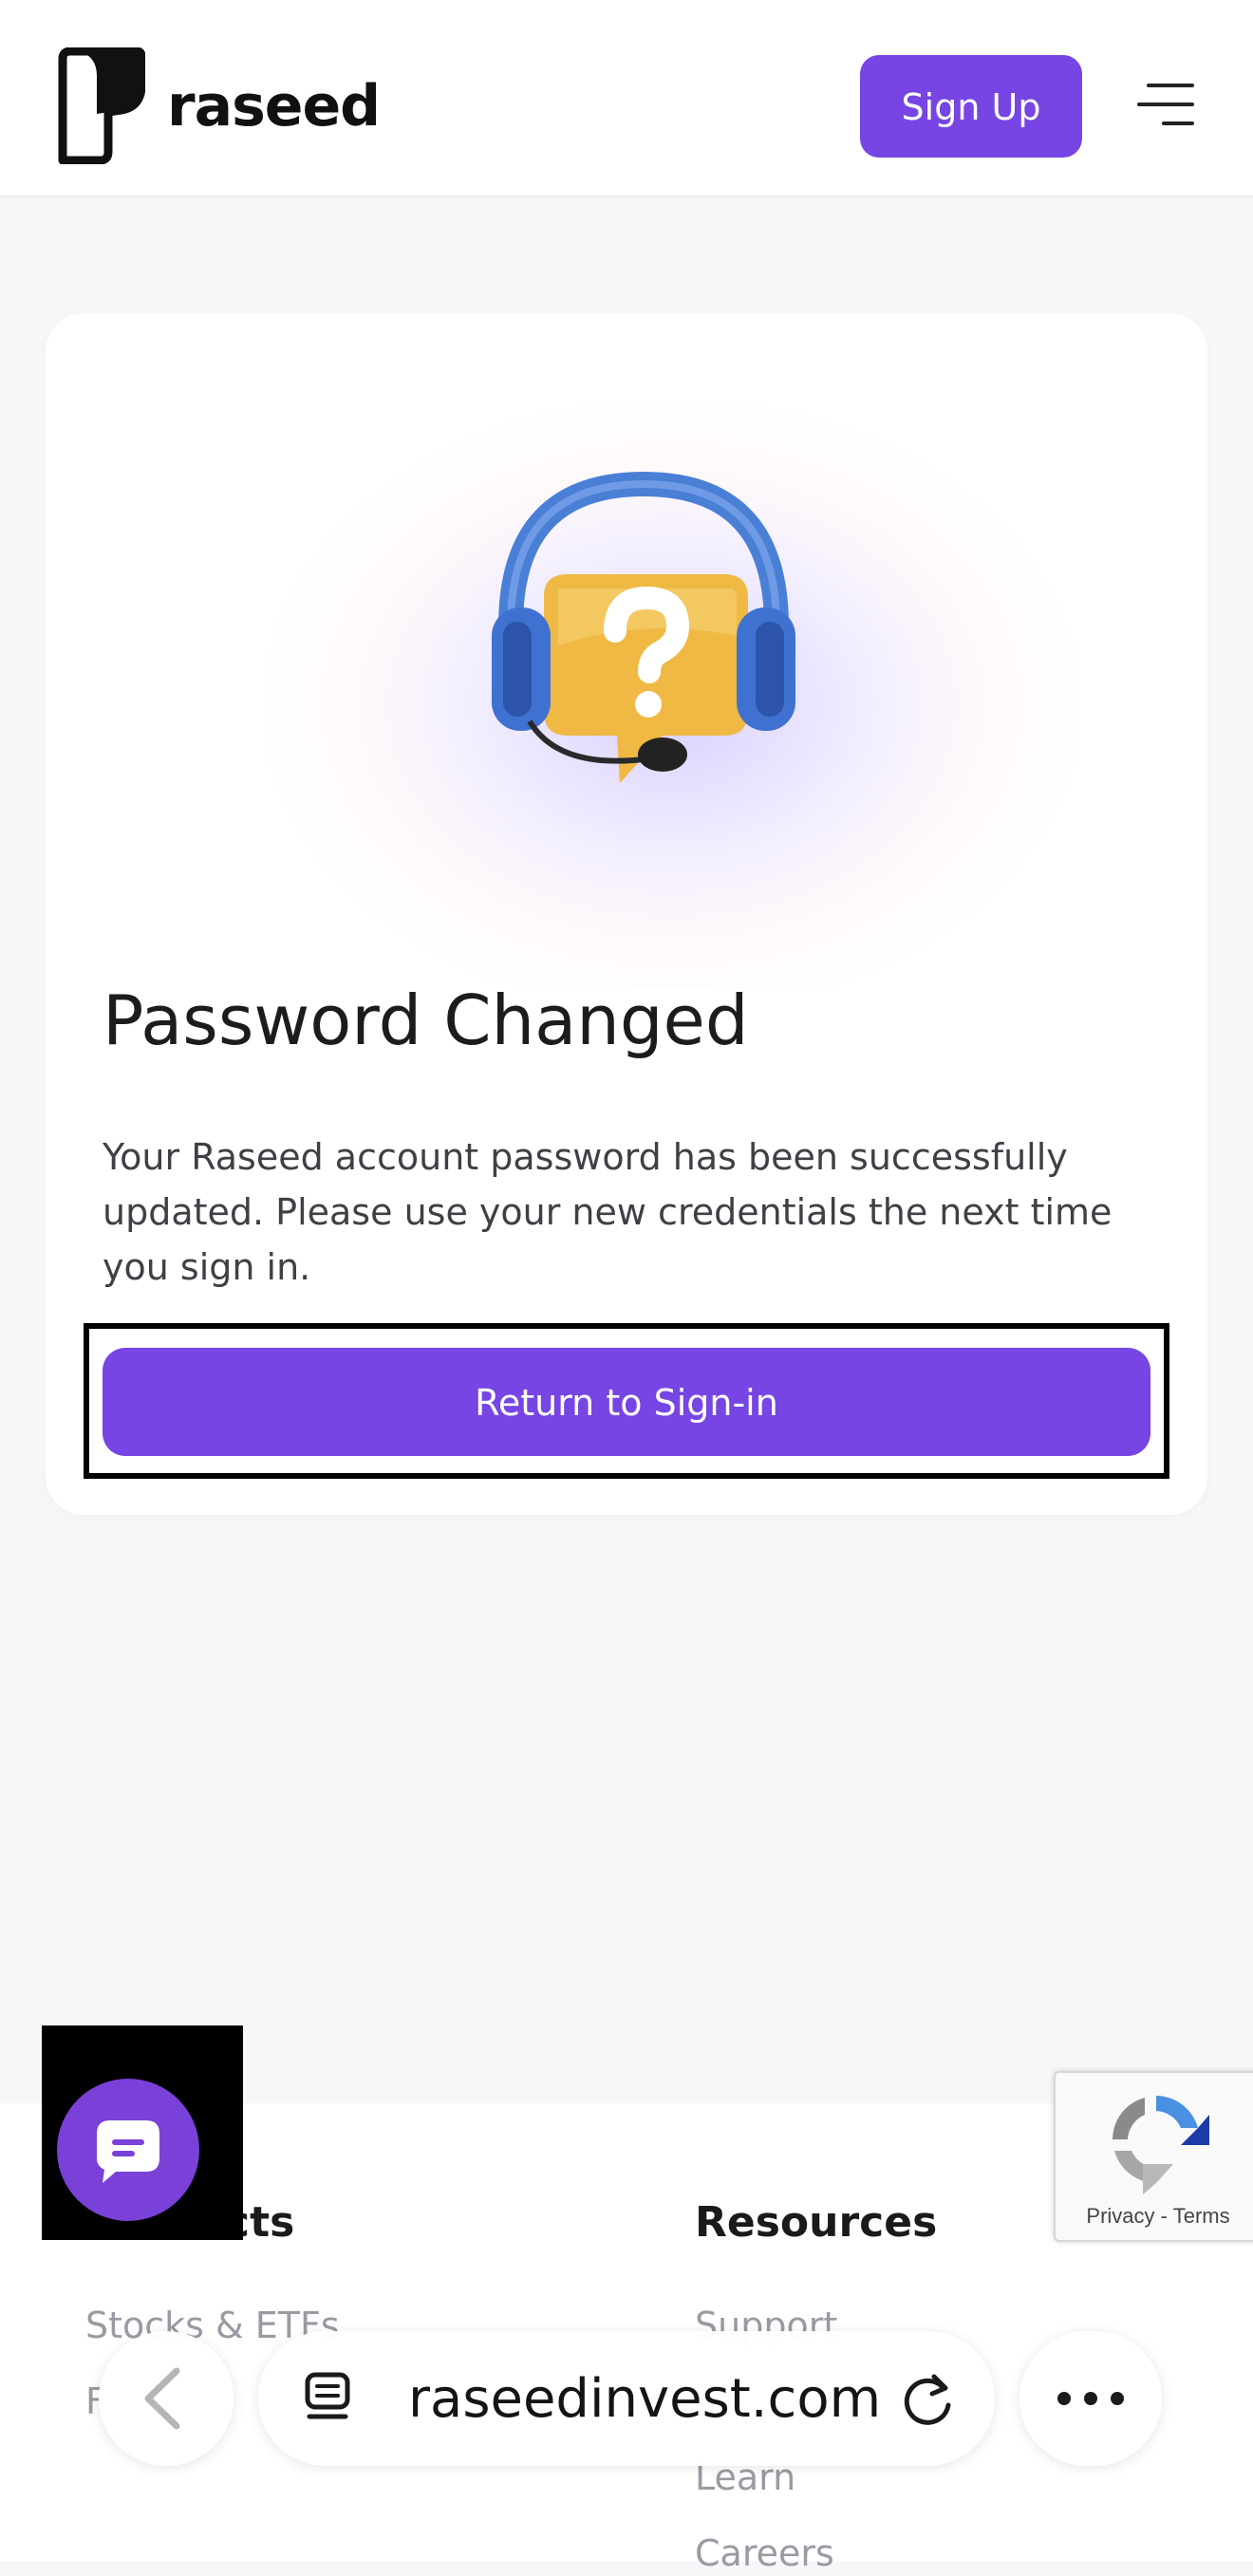  Describe the element at coordinates (927, 2398) in the screenshot. I see `reload-icon` at that location.